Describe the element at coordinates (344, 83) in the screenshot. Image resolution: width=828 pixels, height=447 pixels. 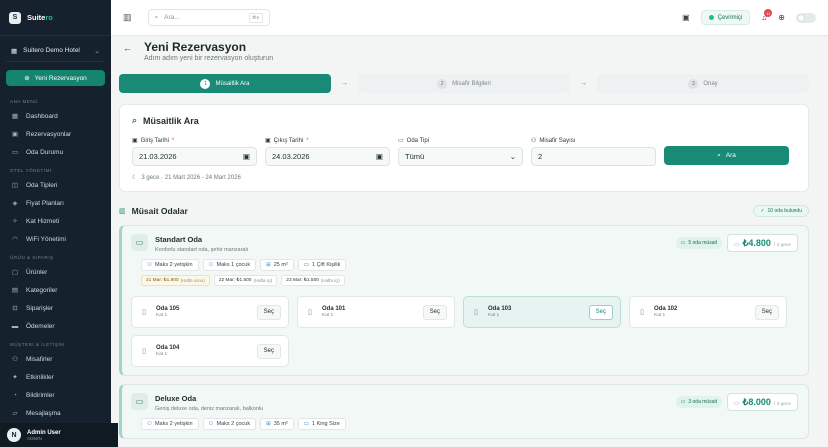
I see `arrow-right-icon: →` at that location.